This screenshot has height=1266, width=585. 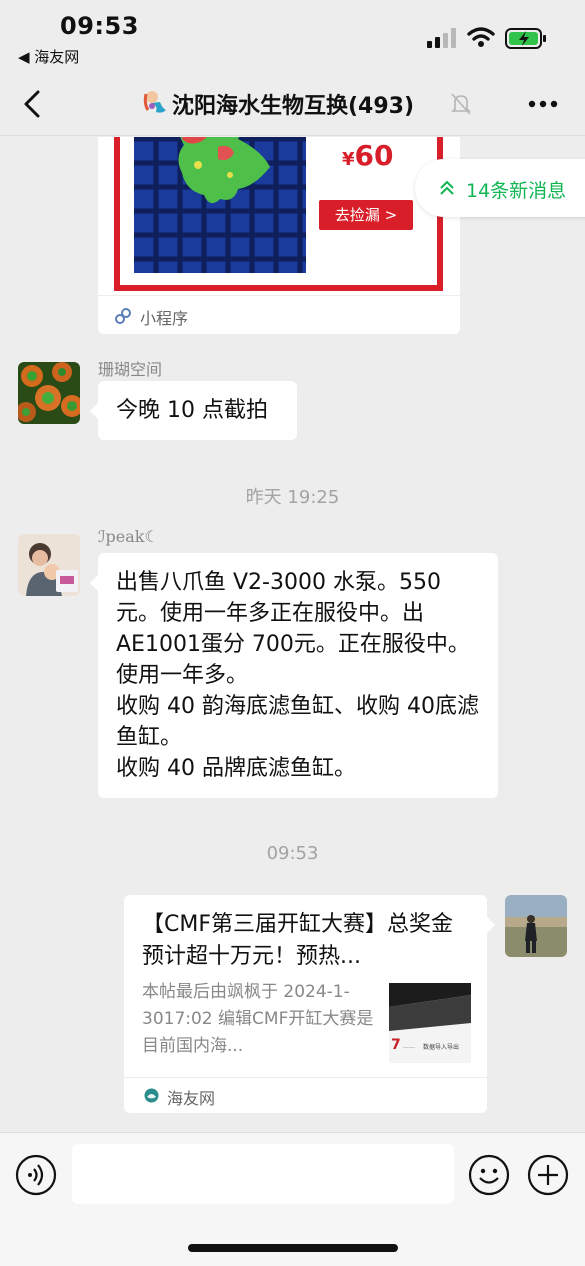 I want to click on link-card-footer: 海友网, so click(x=305, y=1095).